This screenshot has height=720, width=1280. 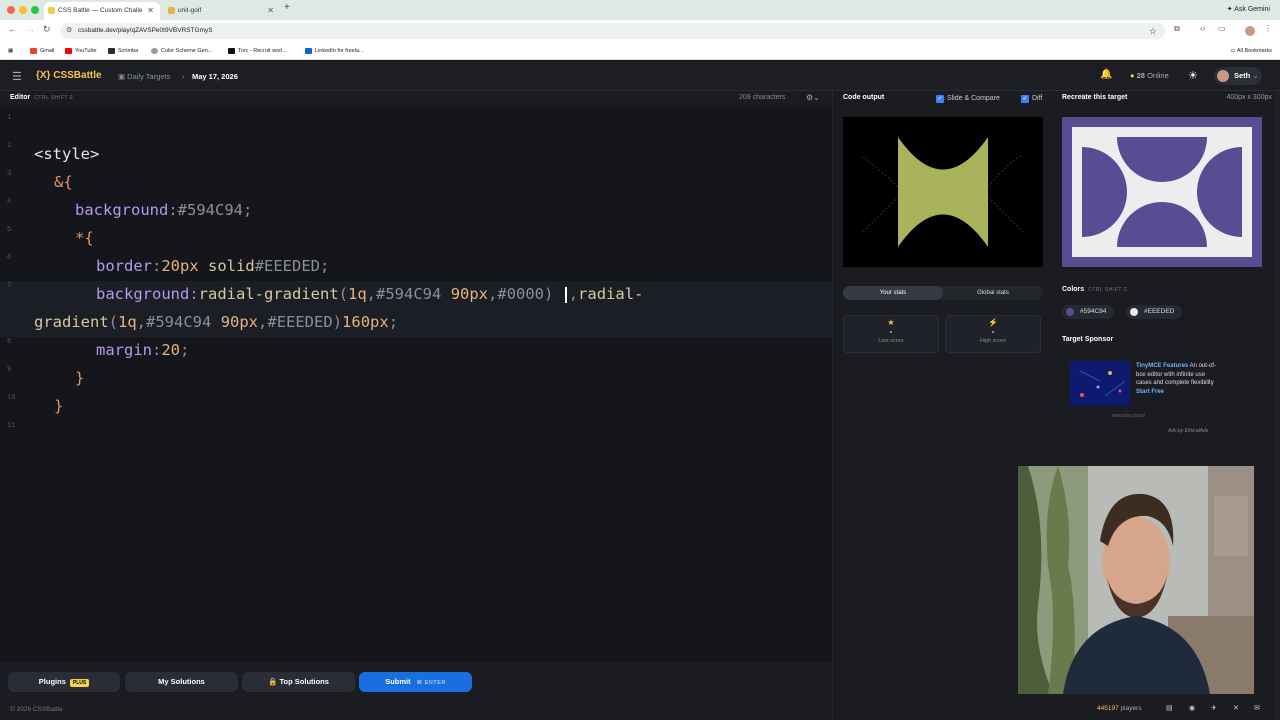 I want to click on my-solutions-button: My Solutions, so click(x=181, y=682).